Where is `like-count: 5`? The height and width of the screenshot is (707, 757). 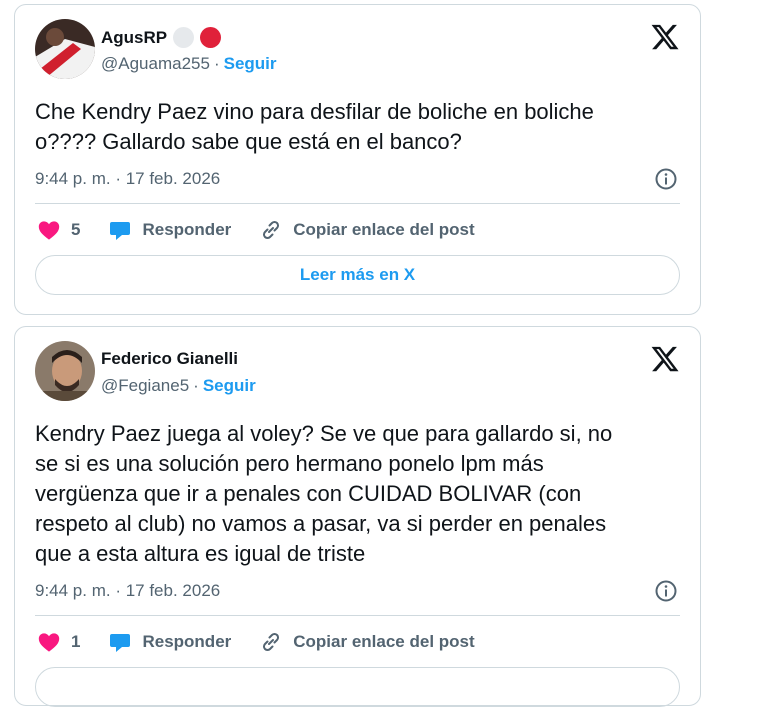 like-count: 5 is located at coordinates (76, 229).